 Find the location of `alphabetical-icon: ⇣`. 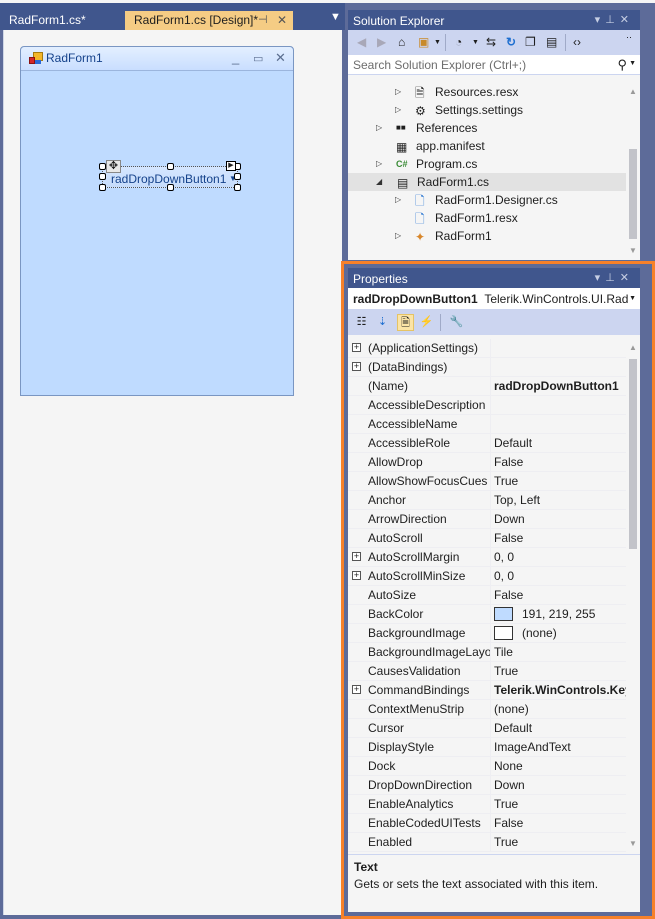

alphabetical-icon: ⇣ is located at coordinates (382, 322).